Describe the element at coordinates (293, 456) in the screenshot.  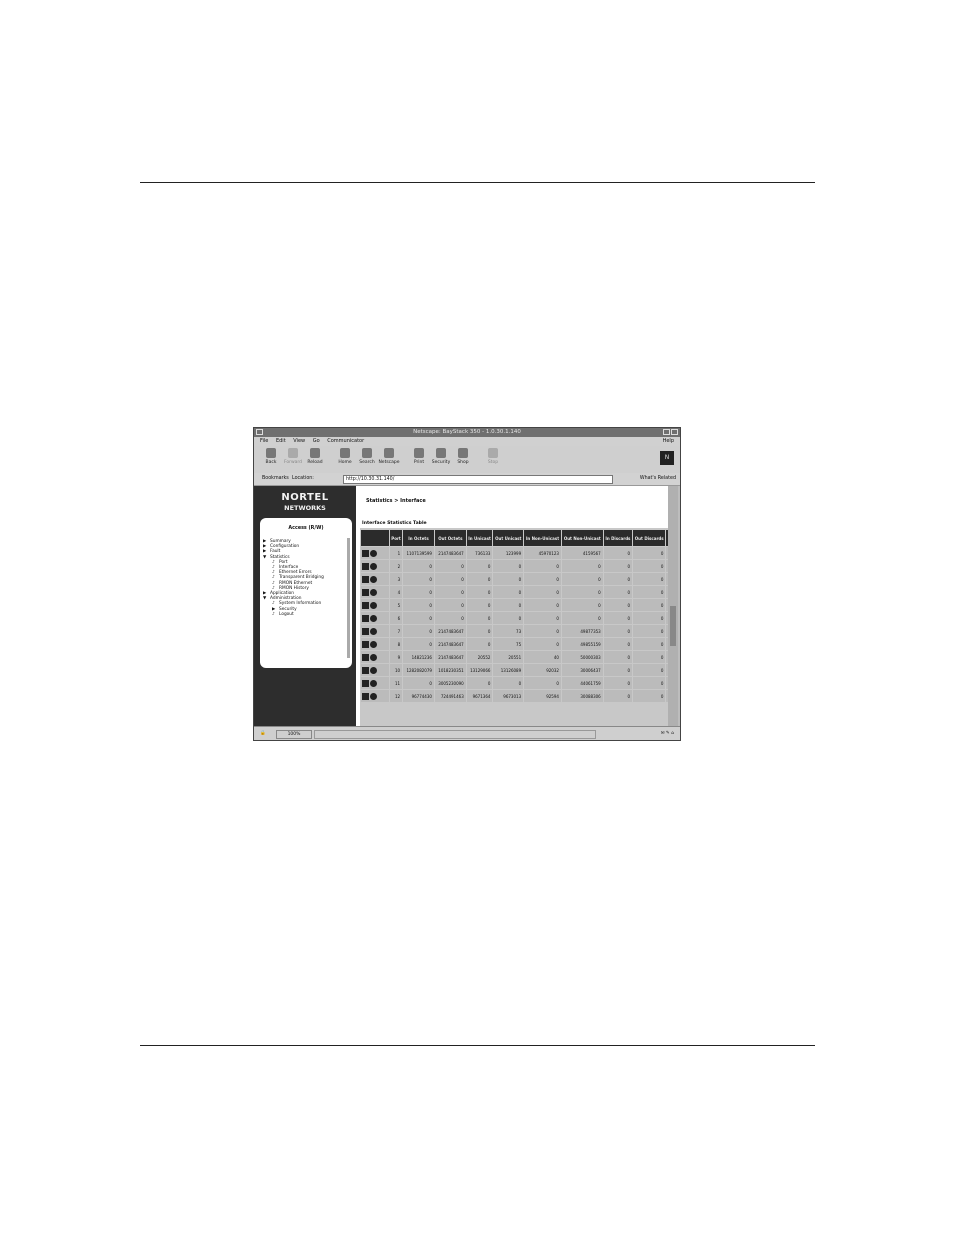
I see `forward-button: Forward` at that location.